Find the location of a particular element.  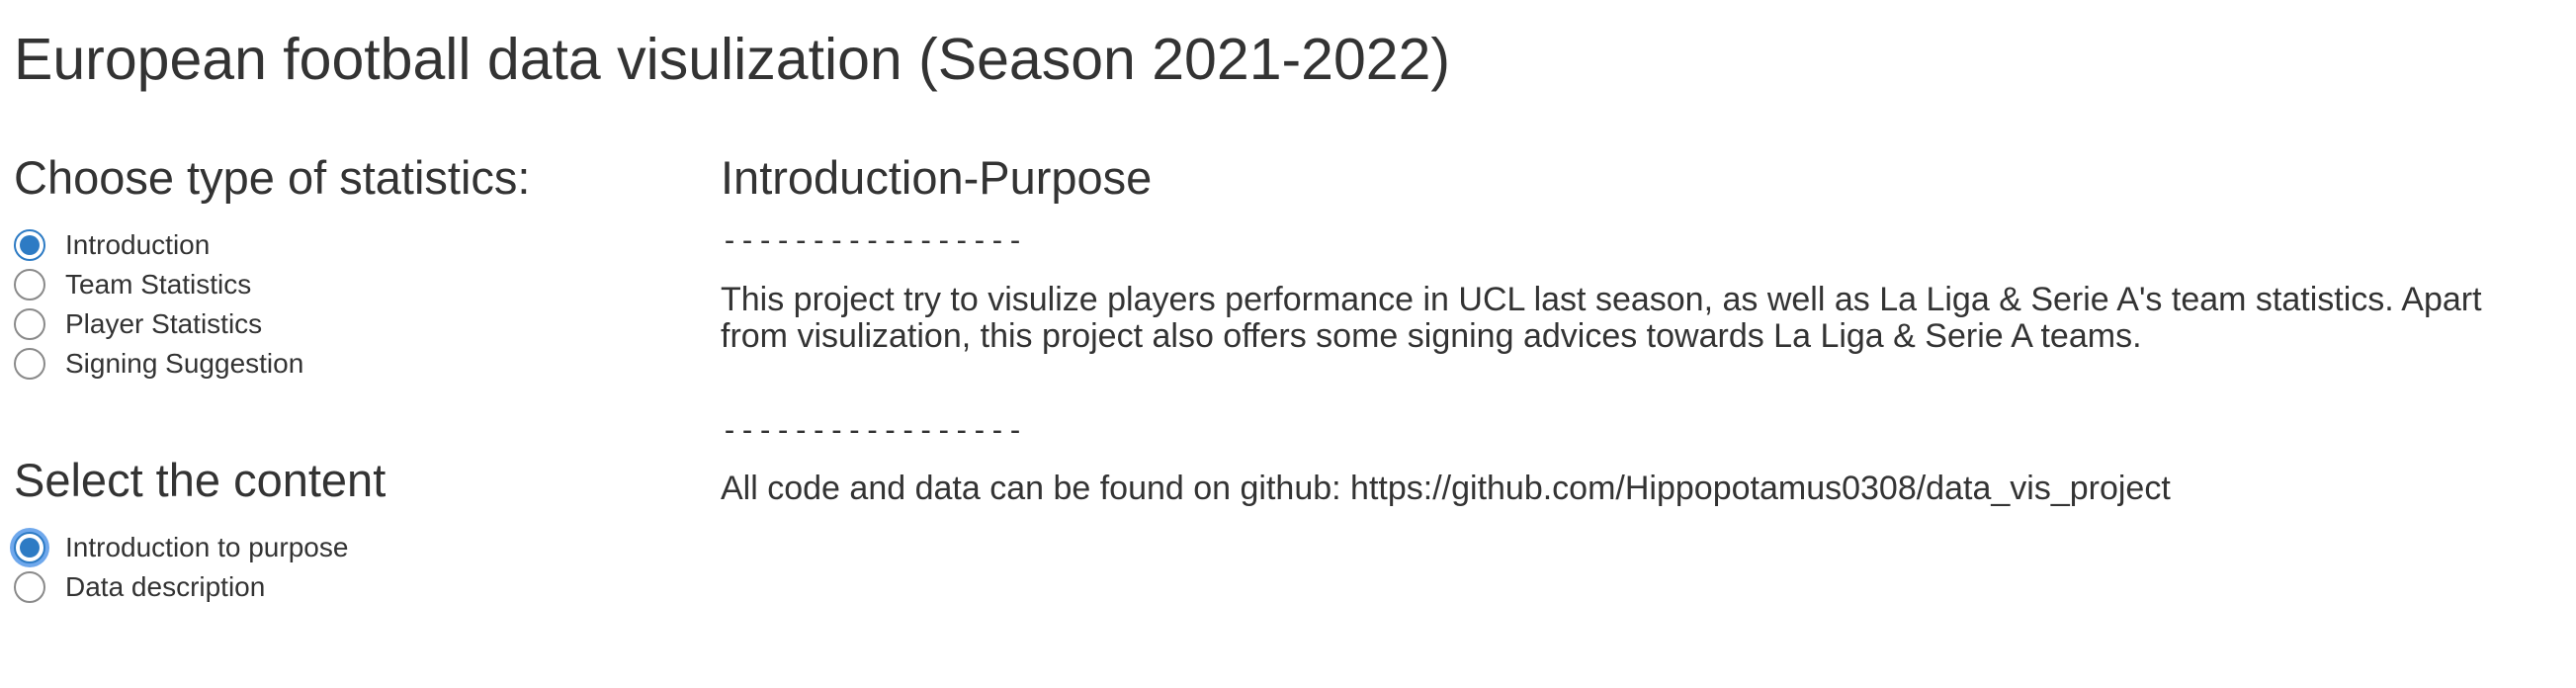

radio-option-team-statistics: Team Statistics is located at coordinates (158, 284).